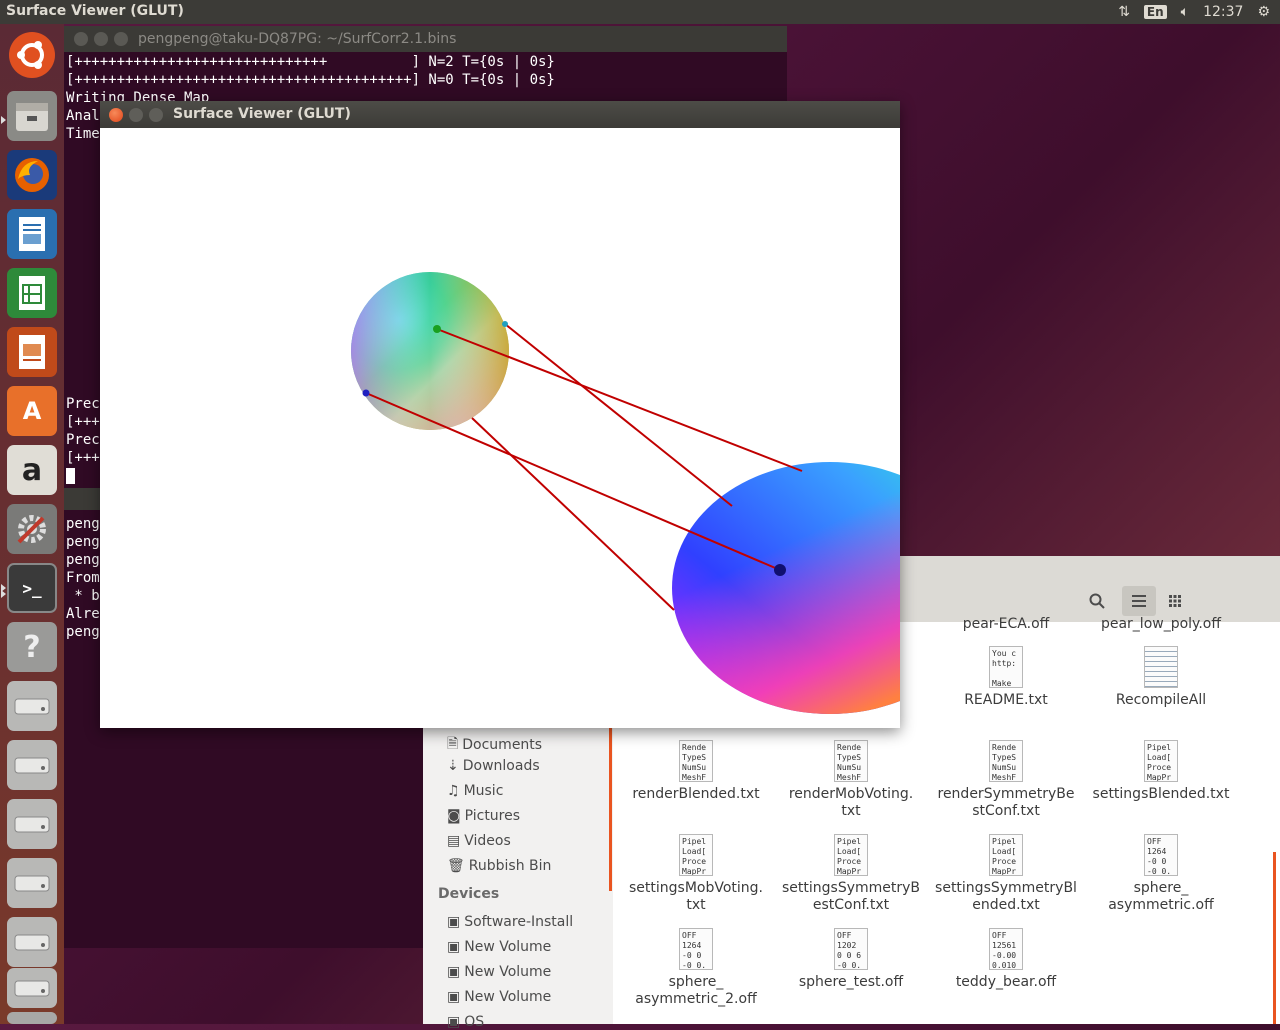 The width and height of the screenshot is (1280, 1030). I want to click on sidebar-item-documents: 🗎 Documents, so click(494, 745).